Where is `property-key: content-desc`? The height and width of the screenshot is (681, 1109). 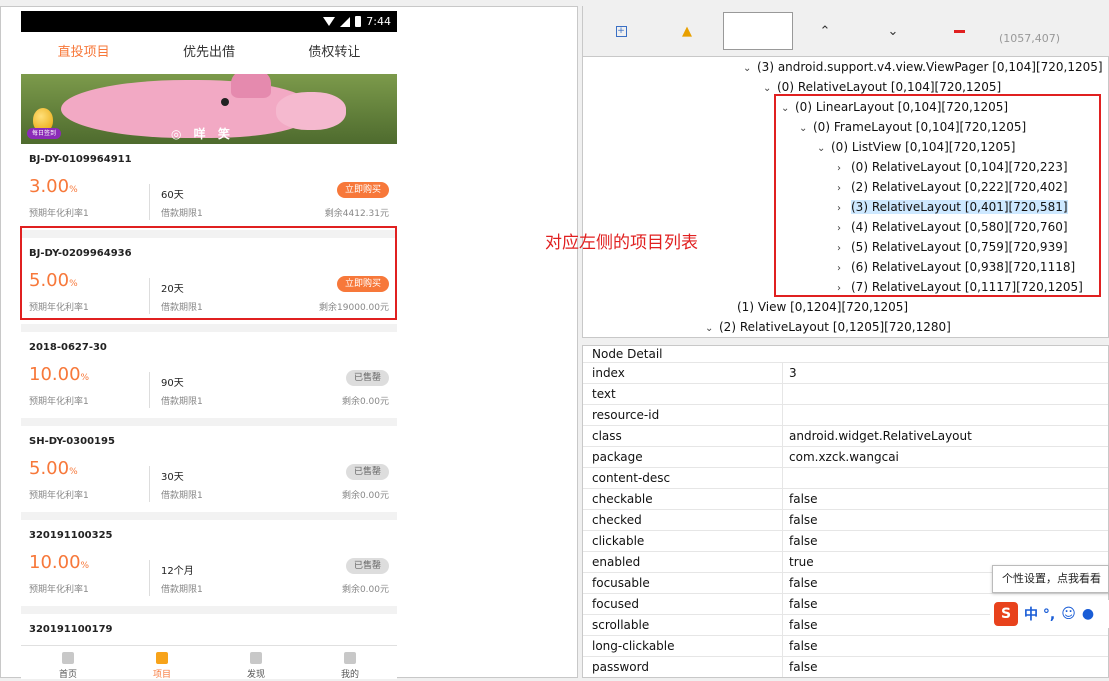 property-key: content-desc is located at coordinates (683, 478).